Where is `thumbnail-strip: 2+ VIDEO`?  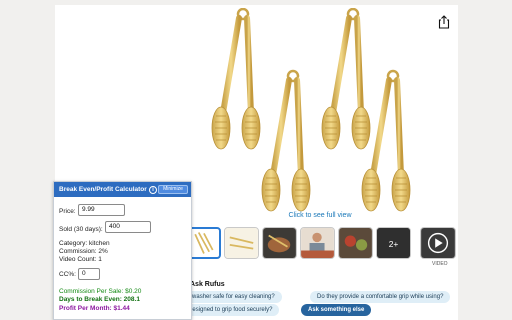
thumbnail-strip: 2+ VIDEO is located at coordinates (320, 247).